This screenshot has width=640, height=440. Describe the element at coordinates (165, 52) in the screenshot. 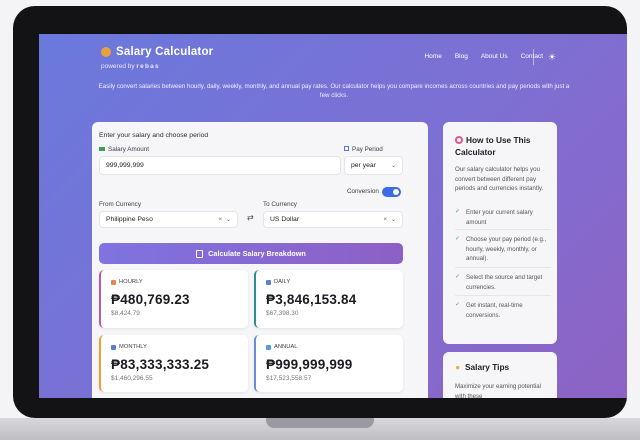

I see `site-title: Salary Calculator` at that location.